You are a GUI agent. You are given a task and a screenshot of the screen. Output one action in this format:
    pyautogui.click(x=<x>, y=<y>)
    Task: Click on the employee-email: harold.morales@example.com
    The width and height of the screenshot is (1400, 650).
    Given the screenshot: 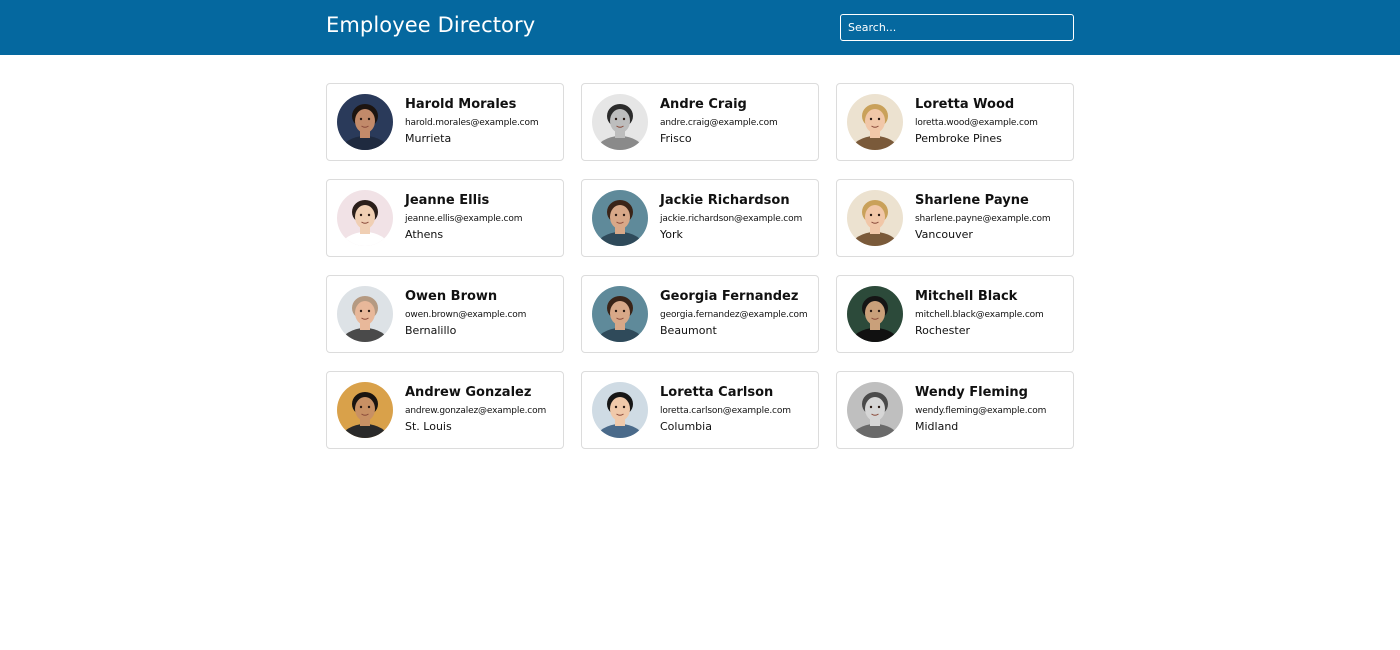 What is the action you would take?
    pyautogui.click(x=472, y=123)
    